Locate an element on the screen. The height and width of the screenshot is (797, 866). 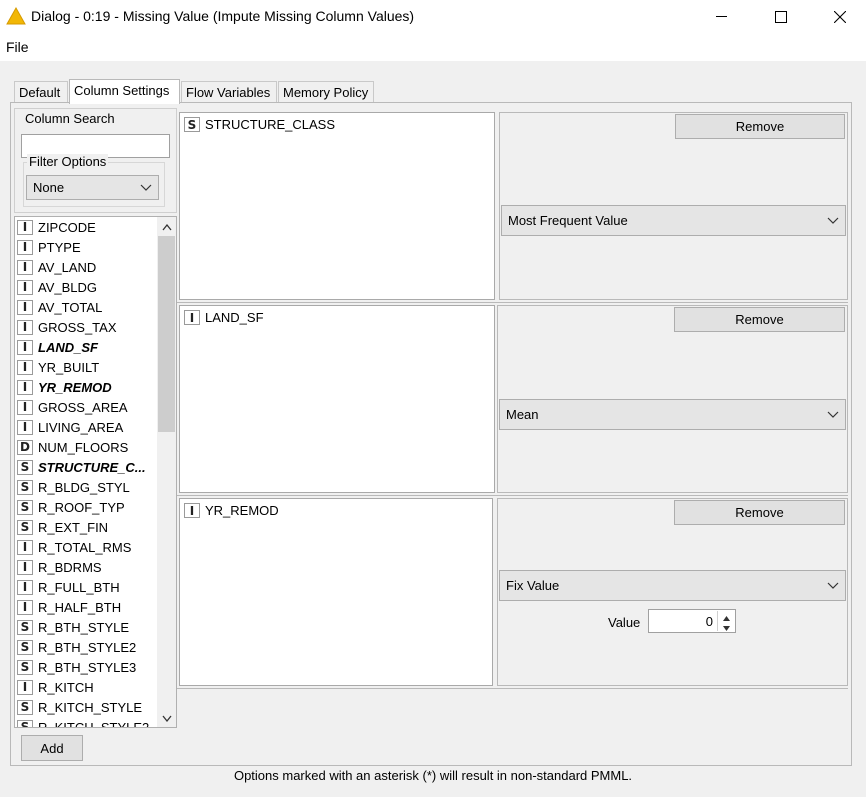
setting-column-item: I LAND_SF is located at coordinates (224, 317).